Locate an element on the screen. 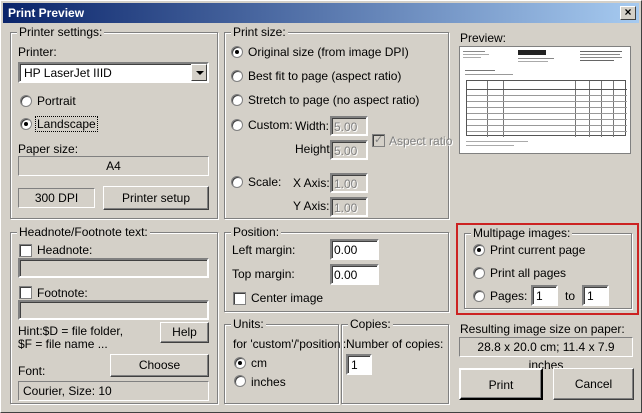  close-button: × is located at coordinates (628, 13).